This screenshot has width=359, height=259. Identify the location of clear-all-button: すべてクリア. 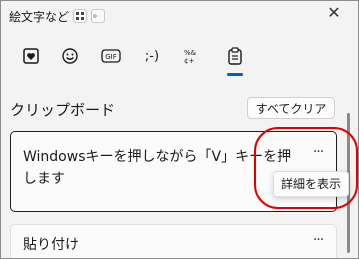
(291, 108).